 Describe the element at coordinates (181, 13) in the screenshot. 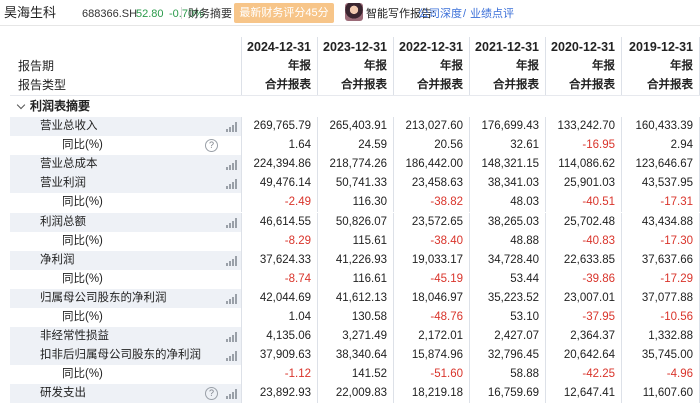

I see `divider` at that location.